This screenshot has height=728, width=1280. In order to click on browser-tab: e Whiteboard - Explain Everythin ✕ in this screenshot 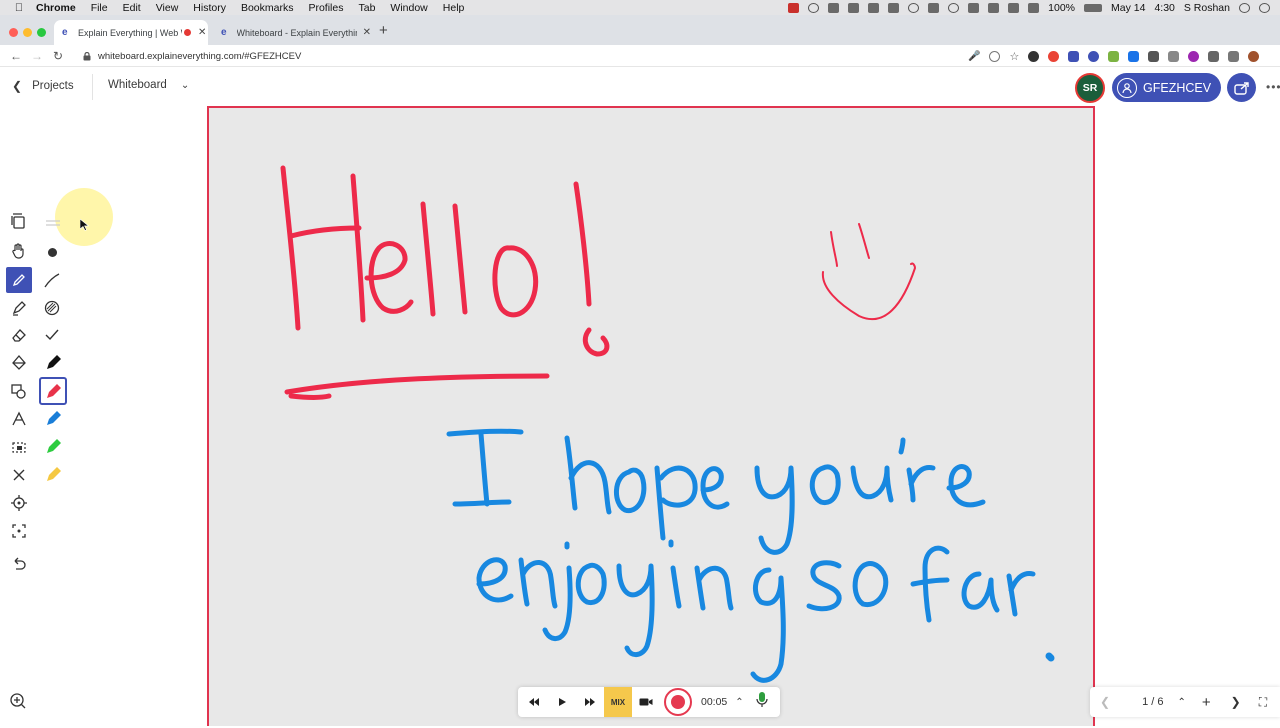, I will do `click(292, 32)`.